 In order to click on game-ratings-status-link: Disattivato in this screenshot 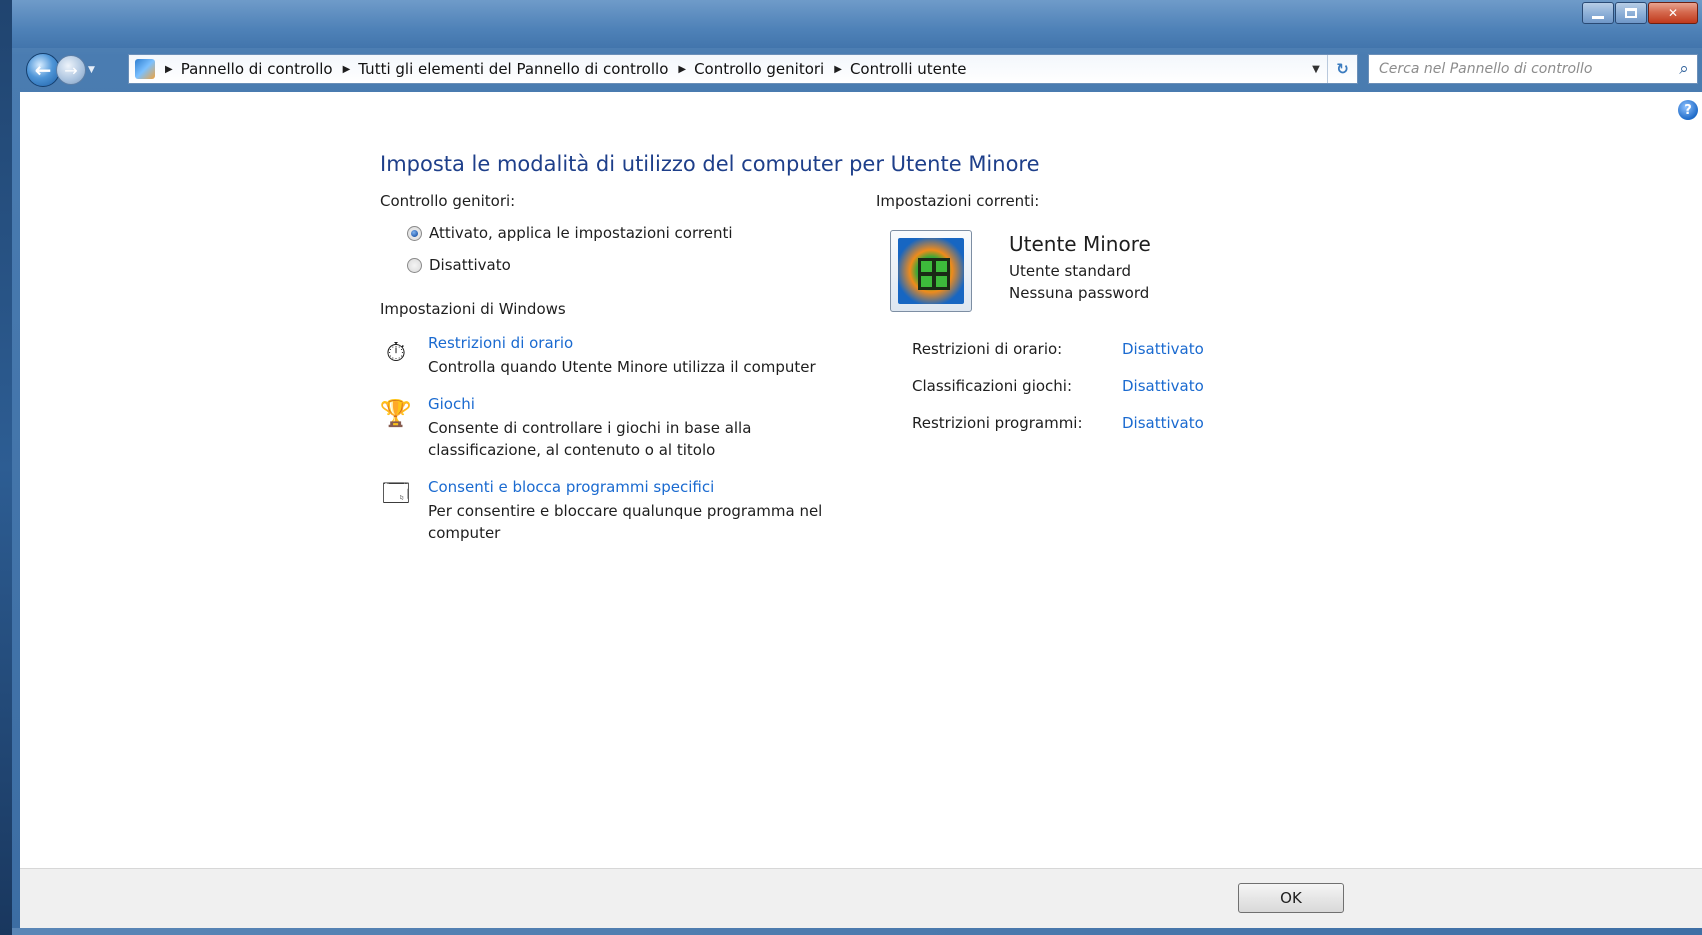, I will do `click(1163, 386)`.